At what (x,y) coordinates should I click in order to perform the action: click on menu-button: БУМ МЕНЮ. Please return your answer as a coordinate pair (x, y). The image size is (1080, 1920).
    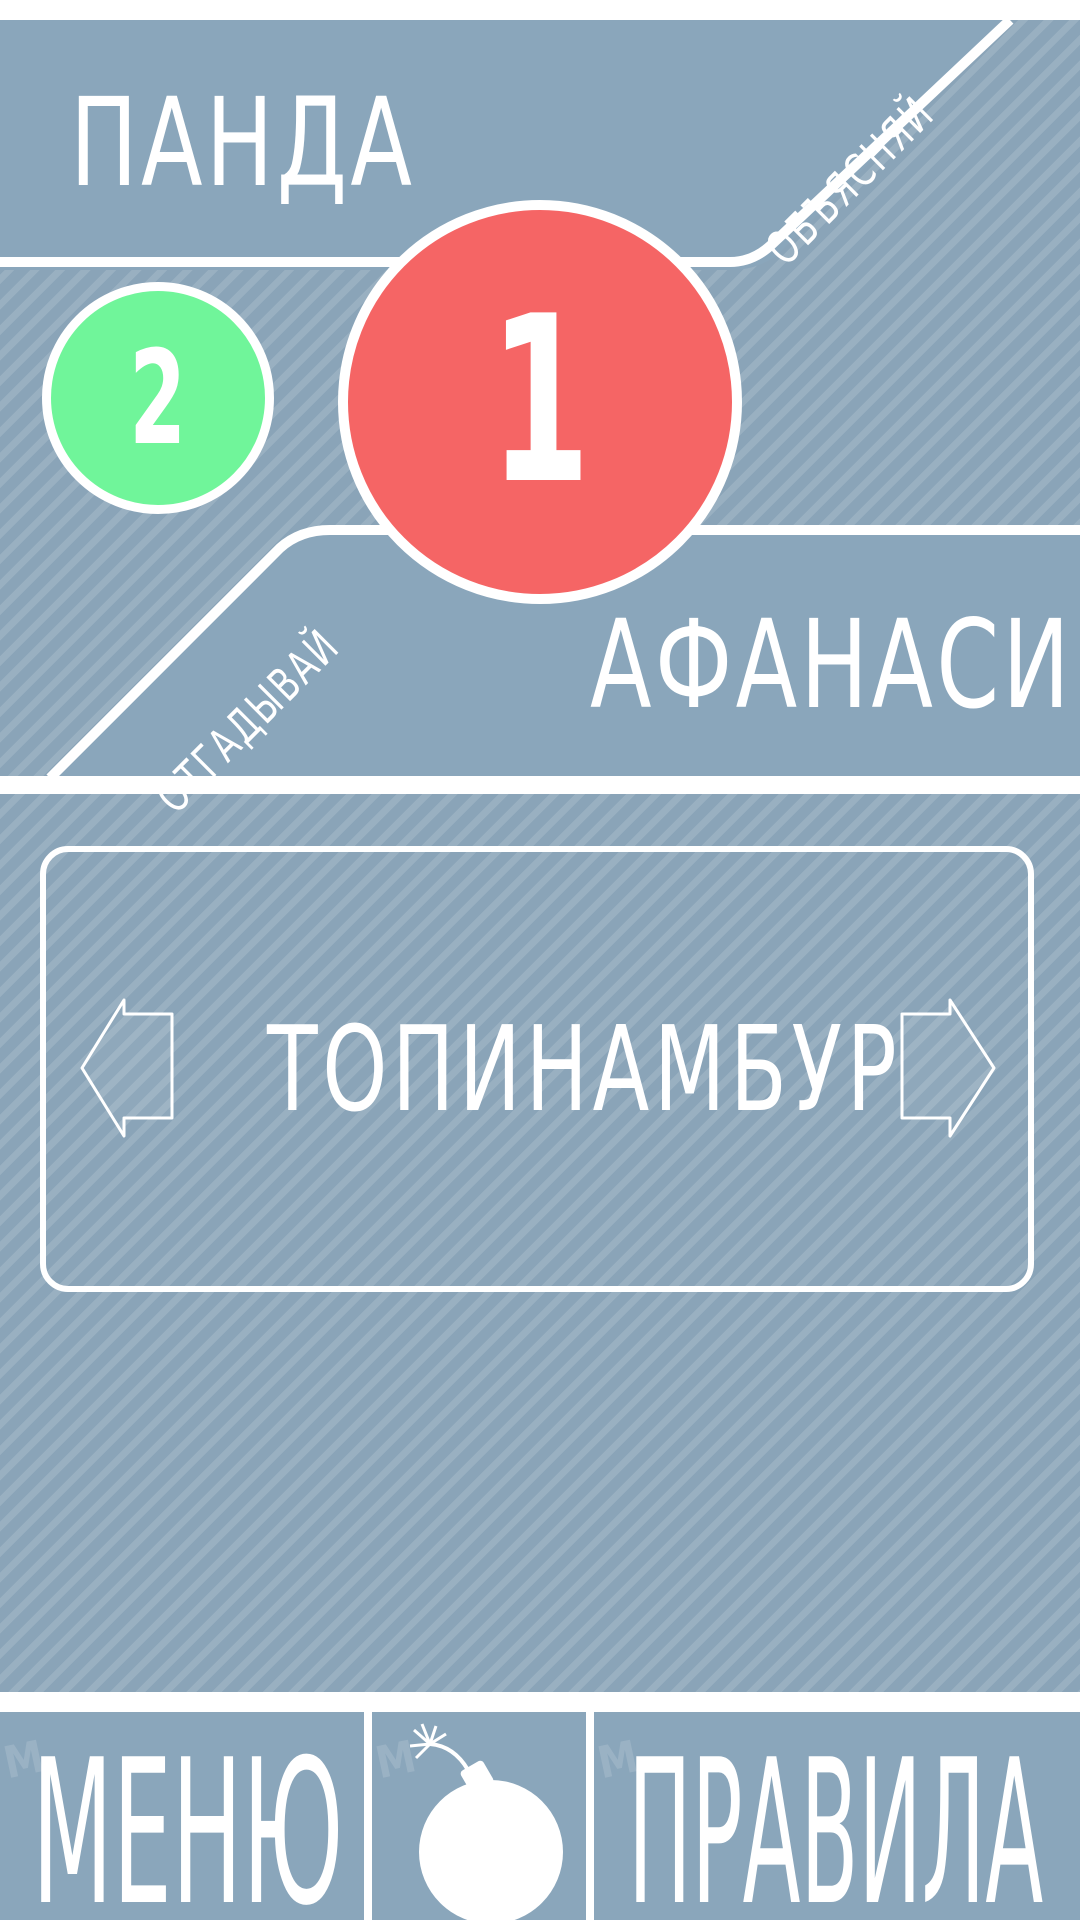
    Looking at the image, I should click on (182, 1816).